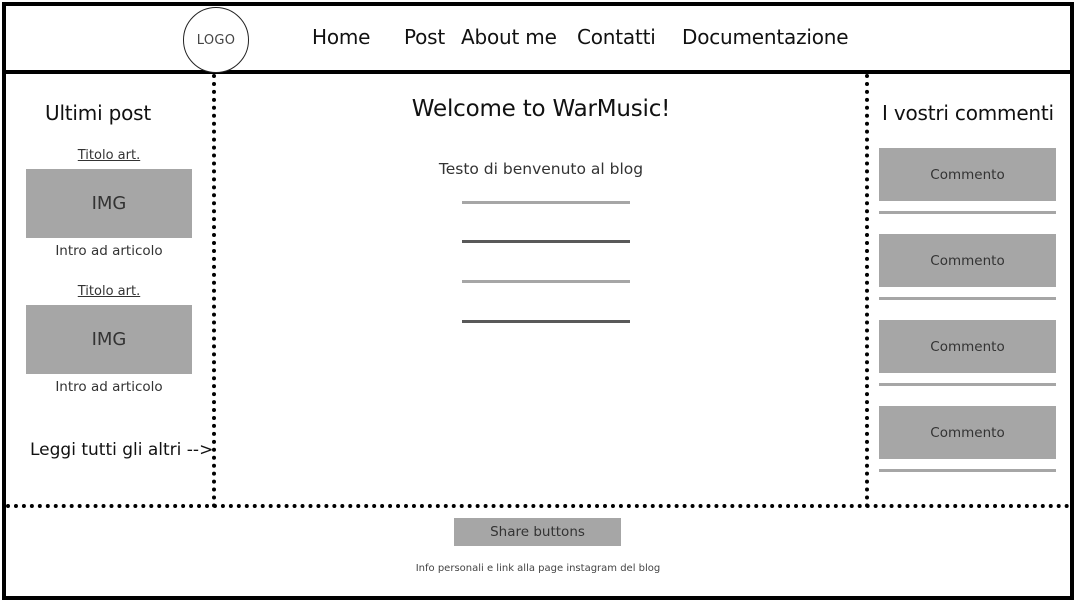 The image size is (1080, 600). What do you see at coordinates (968, 113) in the screenshot?
I see `comments-heading: I vostri commenti` at bounding box center [968, 113].